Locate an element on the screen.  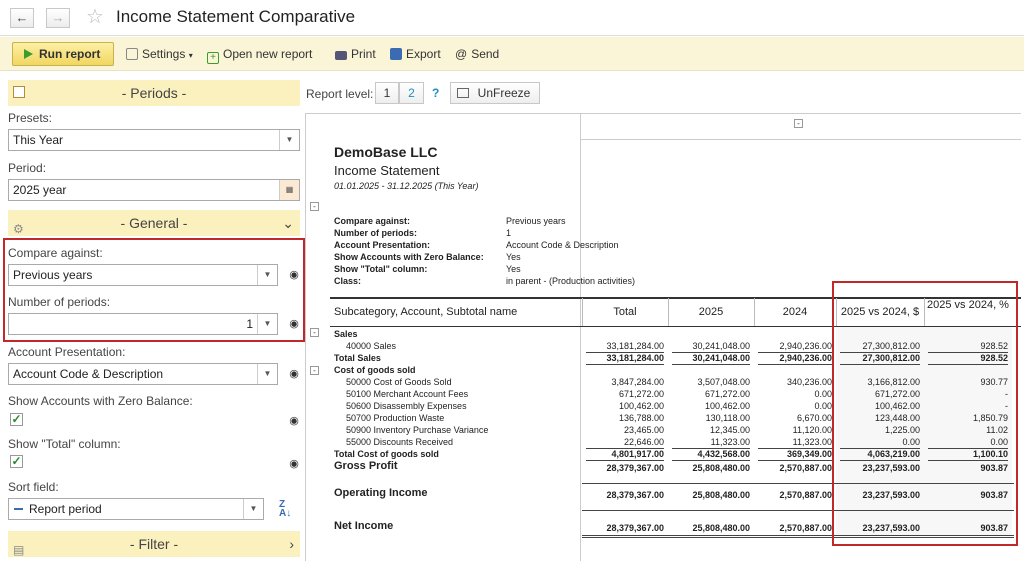
row-label: 50900 Inventory Purchase Variance is located at coordinates (417, 430).